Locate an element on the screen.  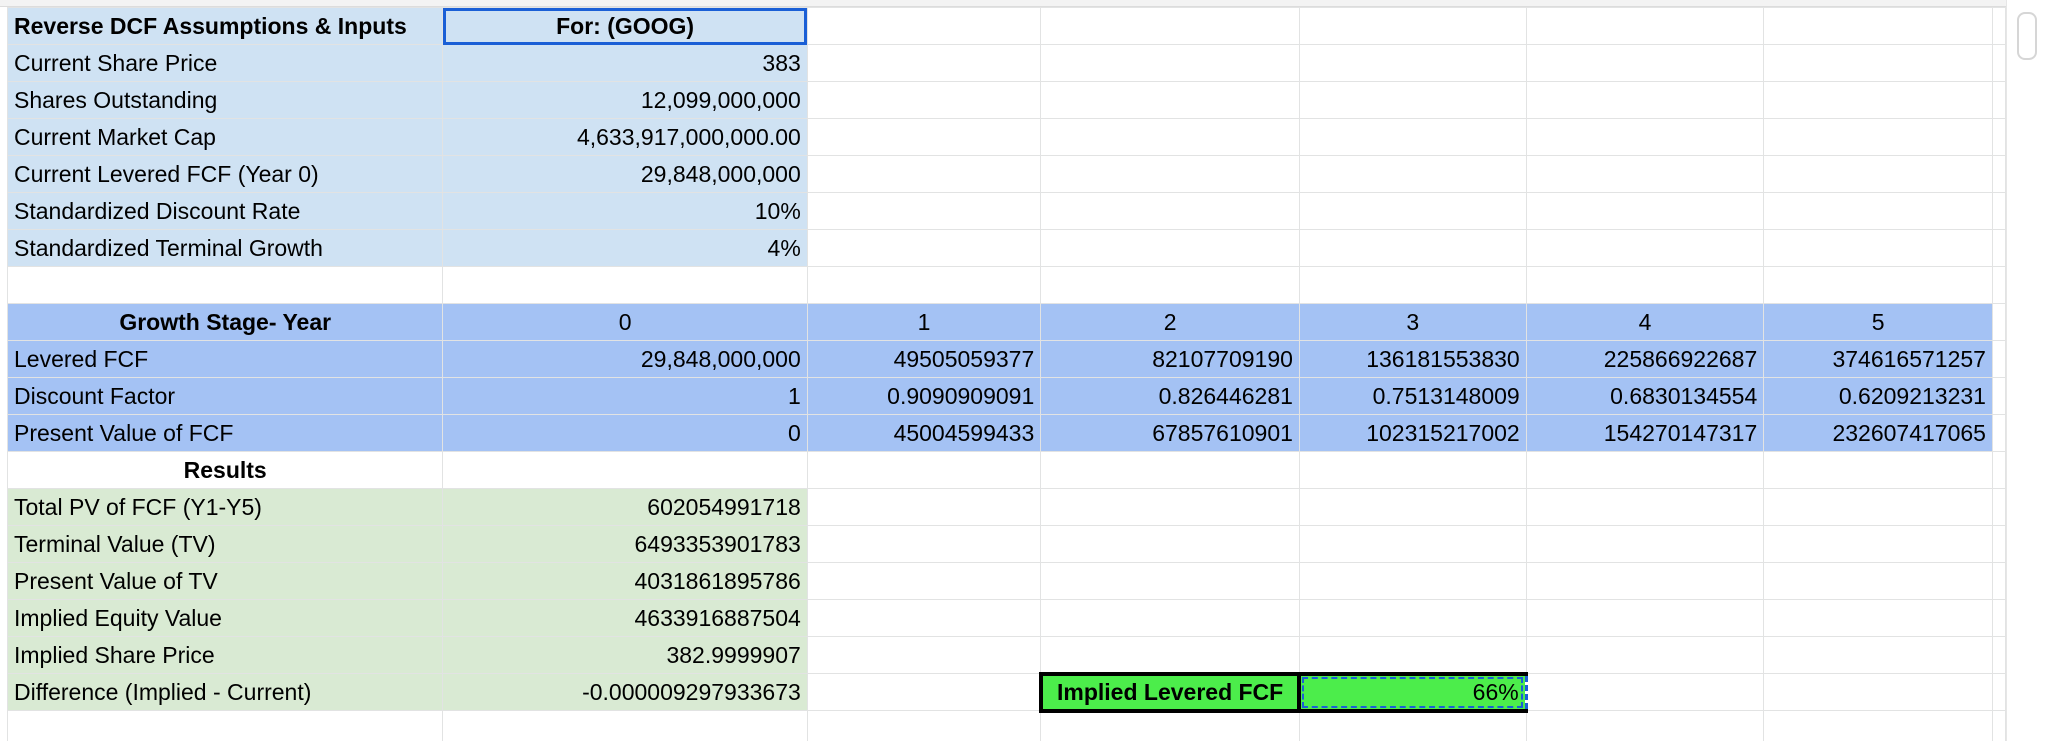
result-value-cell: -0.000009297933673 is located at coordinates (625, 692).